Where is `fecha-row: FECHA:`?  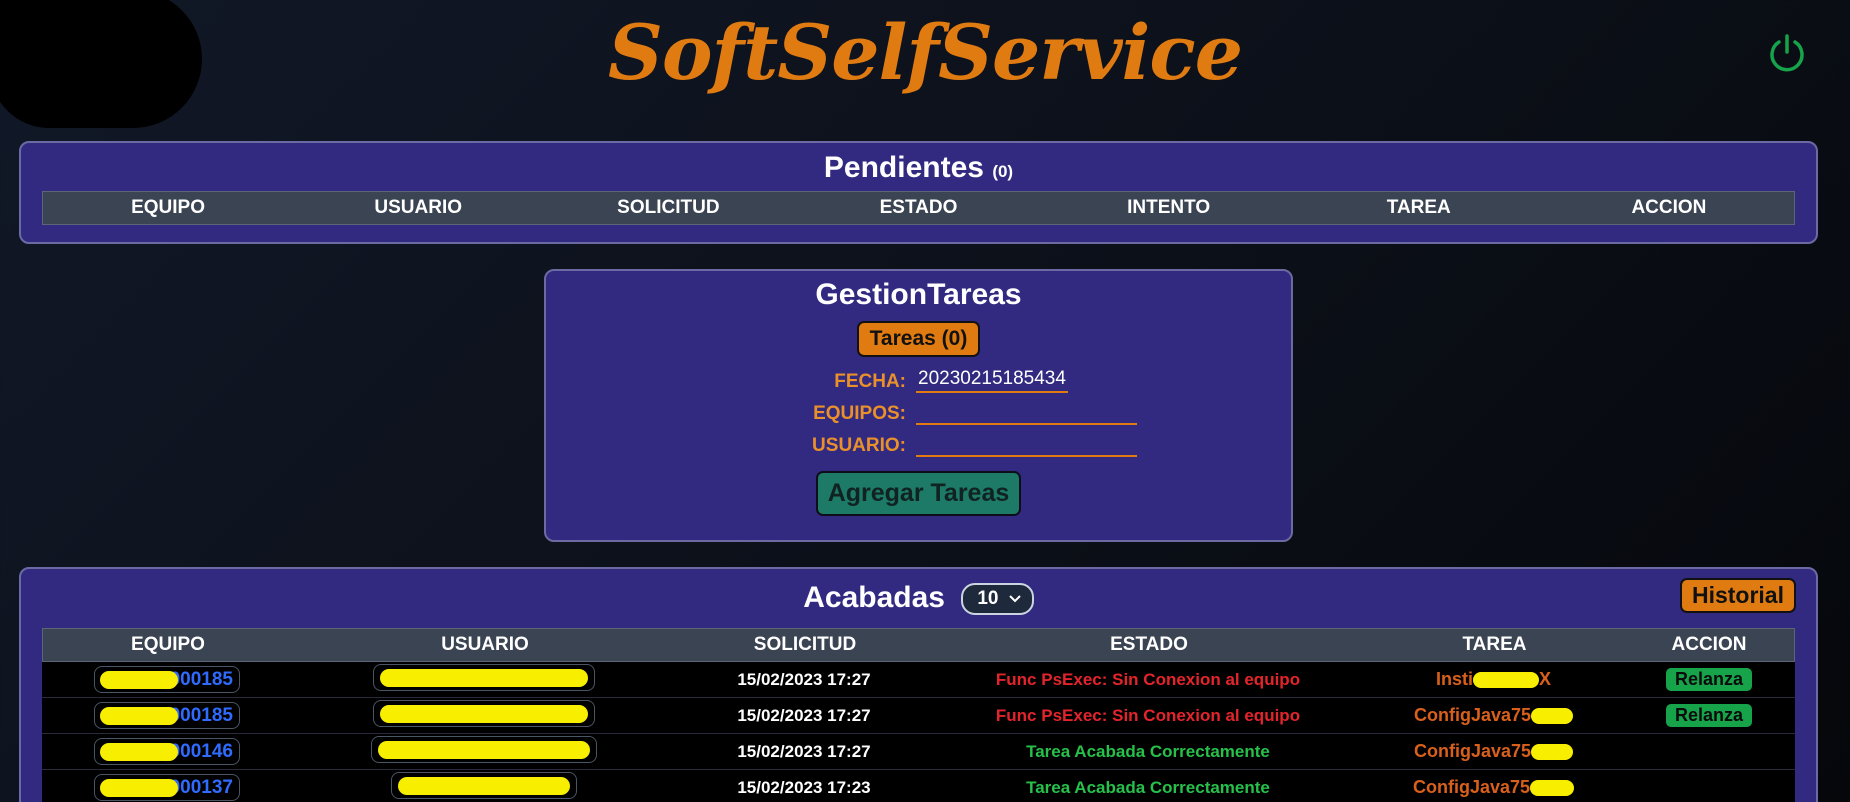 fecha-row: FECHA: is located at coordinates (918, 377).